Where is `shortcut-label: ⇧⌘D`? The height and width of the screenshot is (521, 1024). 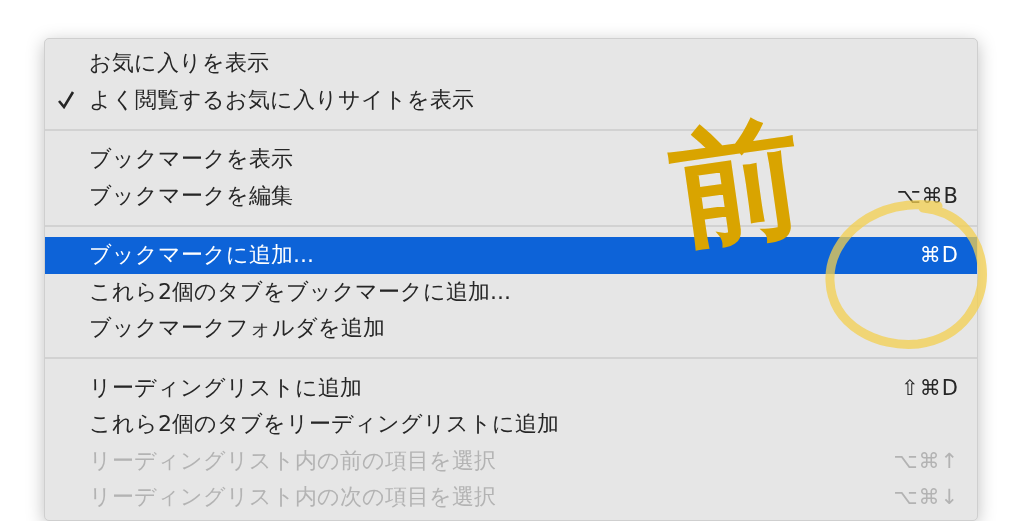
shortcut-label: ⇧⌘D is located at coordinates (930, 387).